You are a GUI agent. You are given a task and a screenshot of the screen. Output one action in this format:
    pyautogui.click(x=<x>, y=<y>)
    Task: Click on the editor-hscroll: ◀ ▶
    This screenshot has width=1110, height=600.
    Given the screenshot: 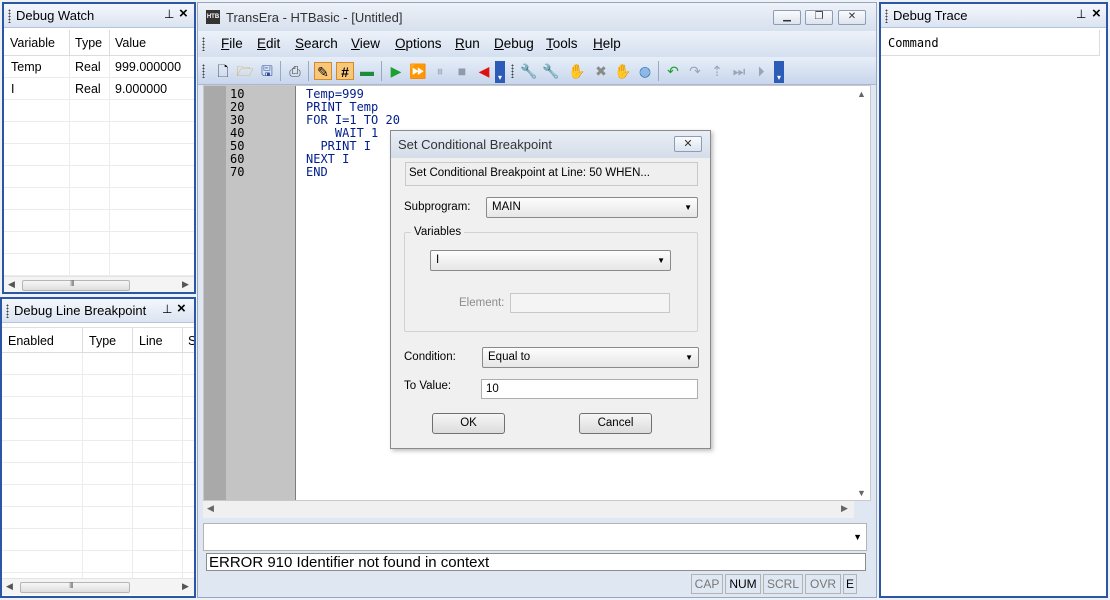 What is the action you would take?
    pyautogui.click(x=528, y=509)
    